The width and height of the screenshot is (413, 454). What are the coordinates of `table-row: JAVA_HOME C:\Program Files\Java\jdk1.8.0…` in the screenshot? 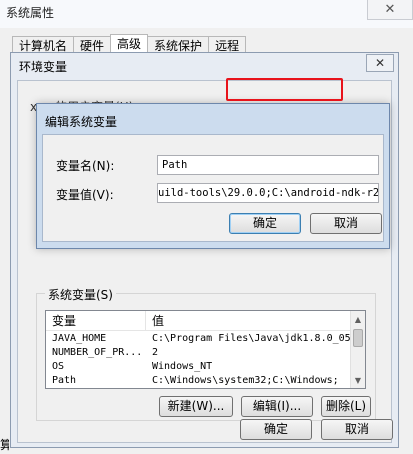 It's located at (199, 339).